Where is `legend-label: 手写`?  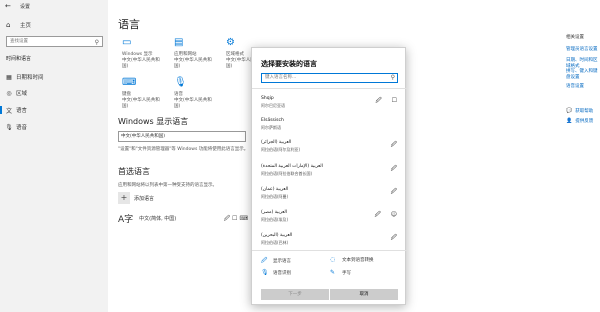 legend-label: 手写 is located at coordinates (346, 273).